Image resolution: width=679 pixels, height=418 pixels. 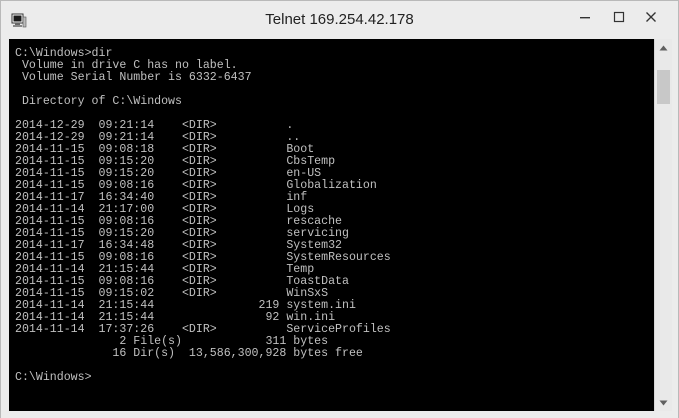 What do you see at coordinates (133, 77) in the screenshot?
I see `console-line: Volume Serial Number is 6332-6437` at bounding box center [133, 77].